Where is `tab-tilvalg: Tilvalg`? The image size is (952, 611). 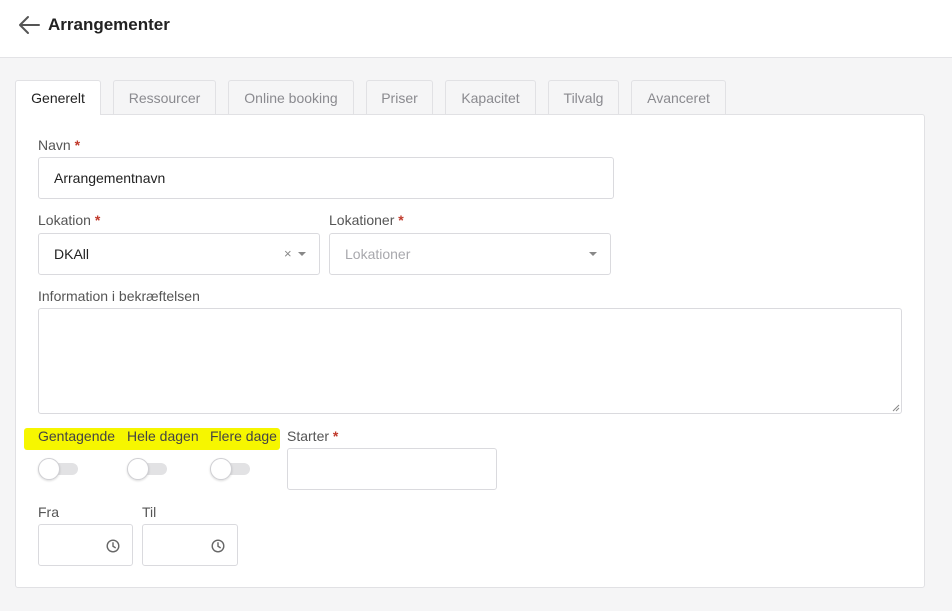
tab-tilvalg: Tilvalg is located at coordinates (583, 97).